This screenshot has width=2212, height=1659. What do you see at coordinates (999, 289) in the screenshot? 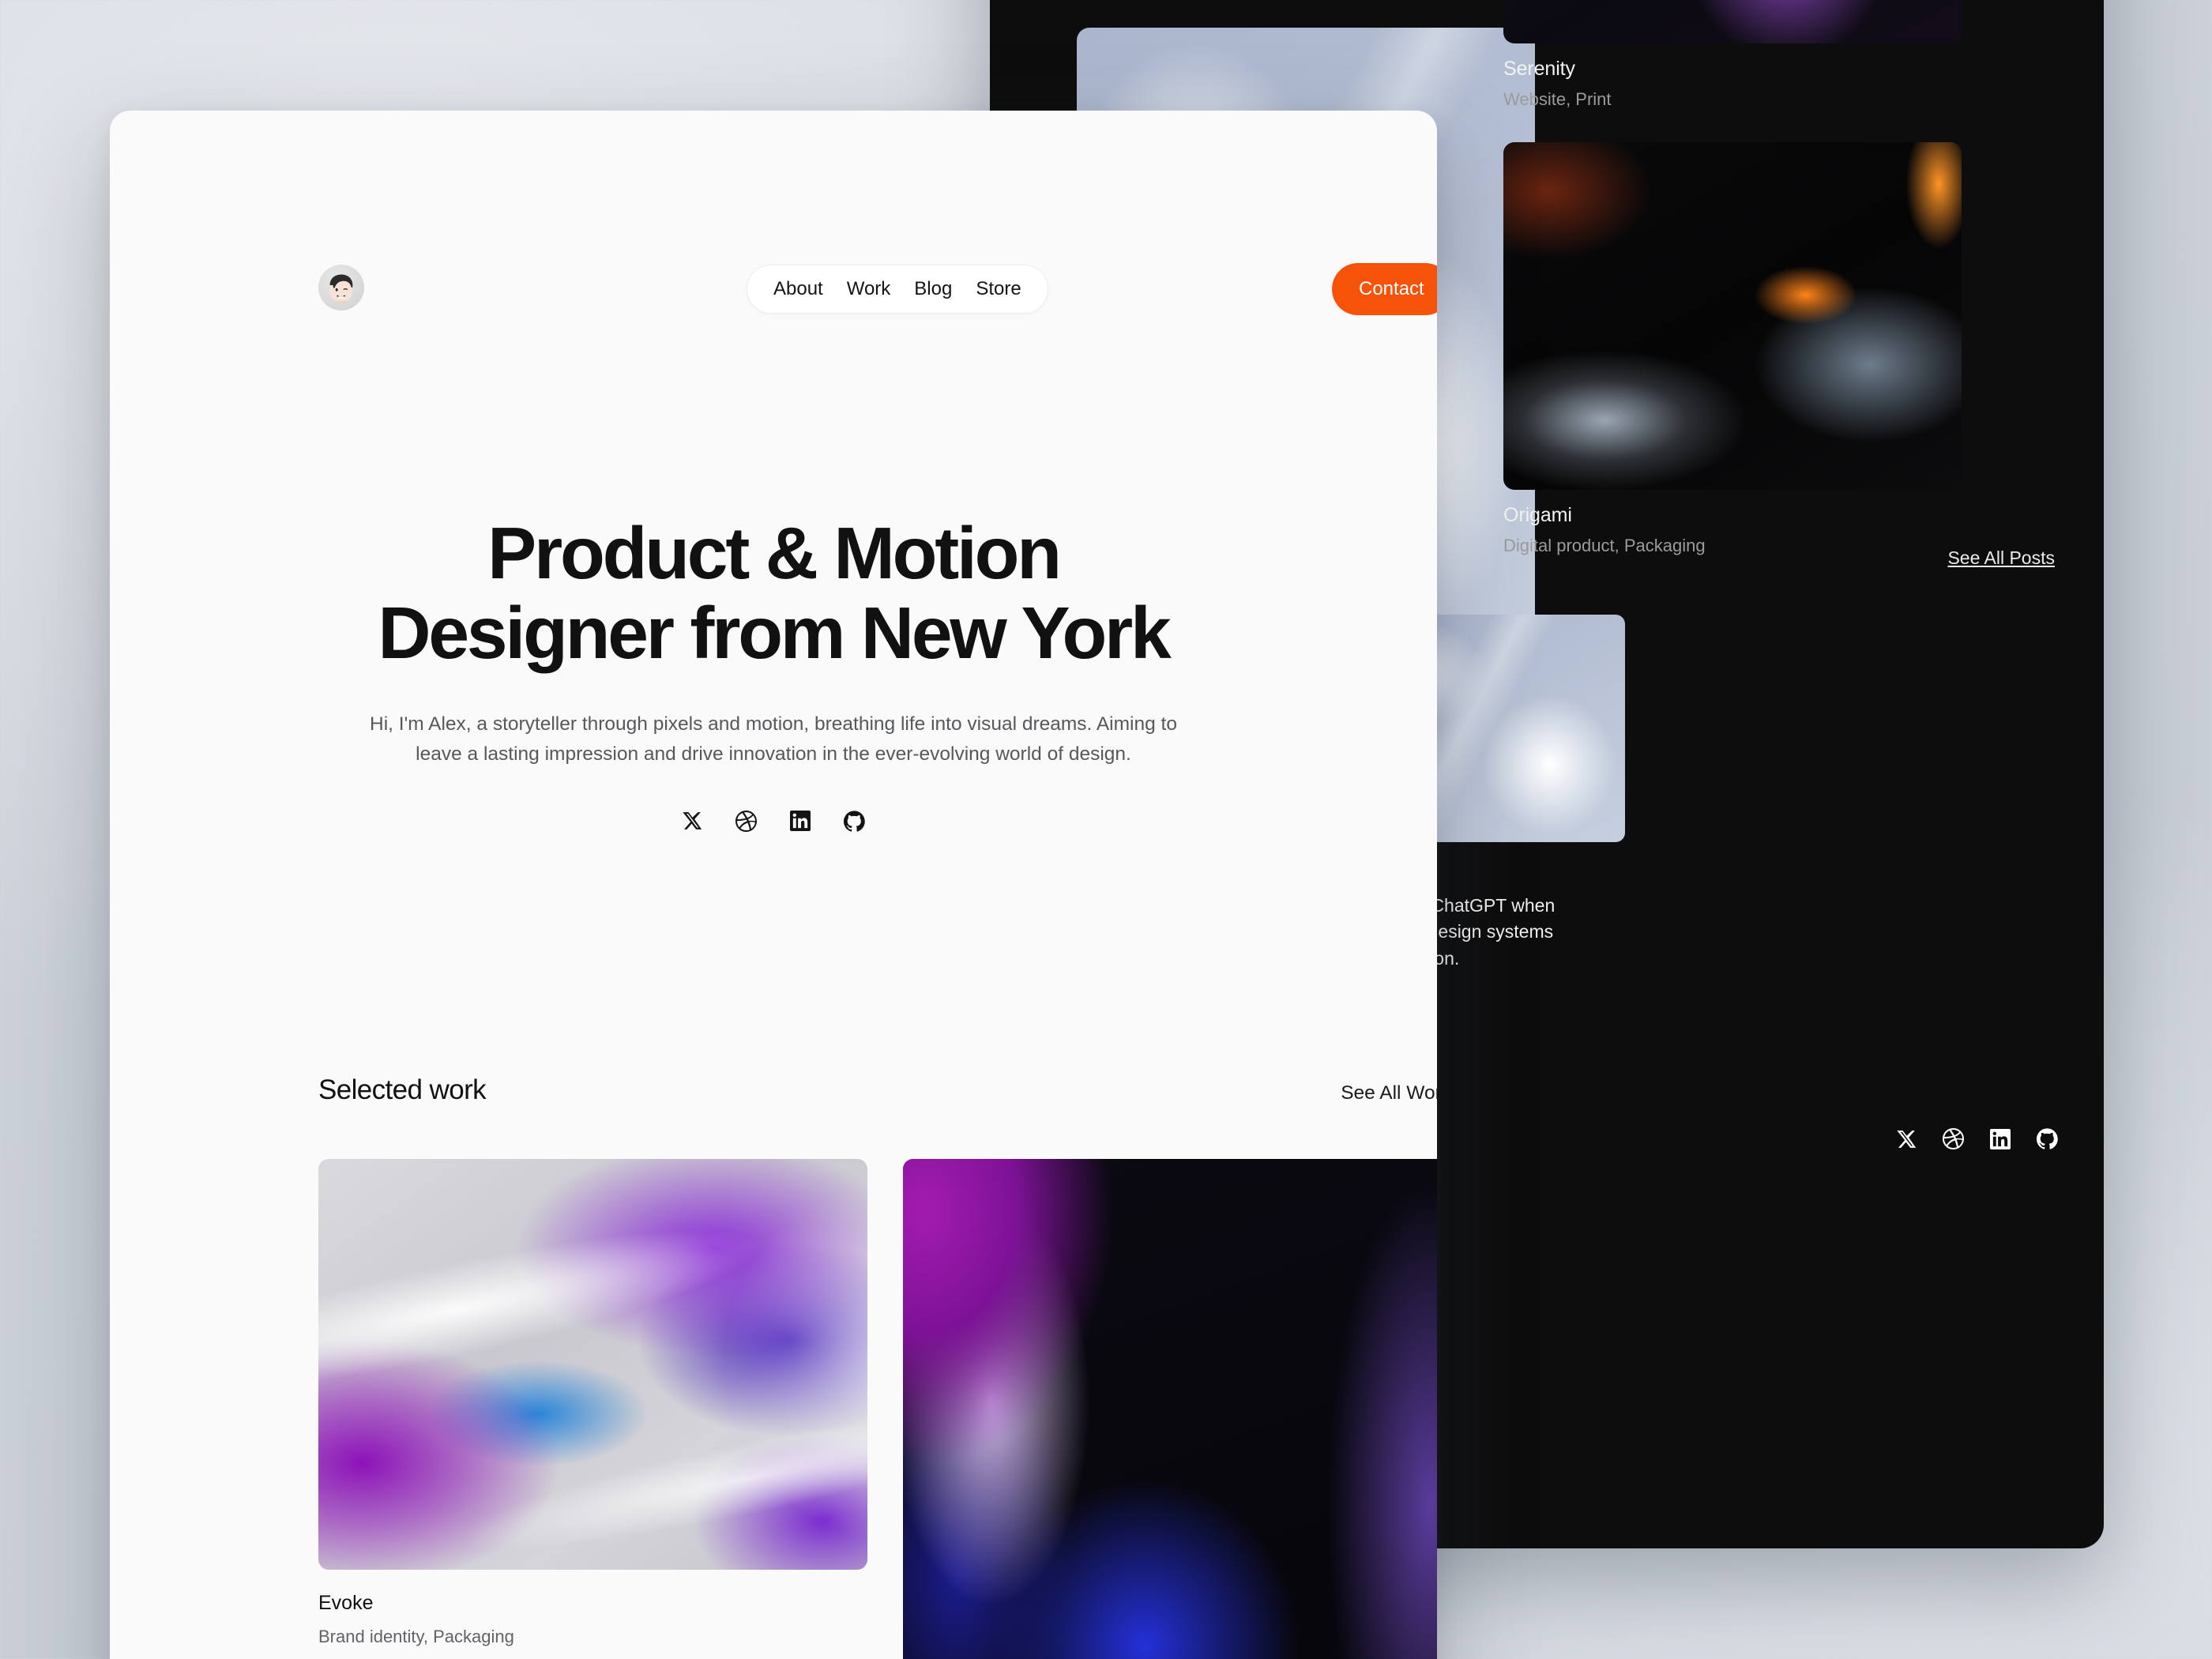
I see `nav-item-store: Store` at bounding box center [999, 289].